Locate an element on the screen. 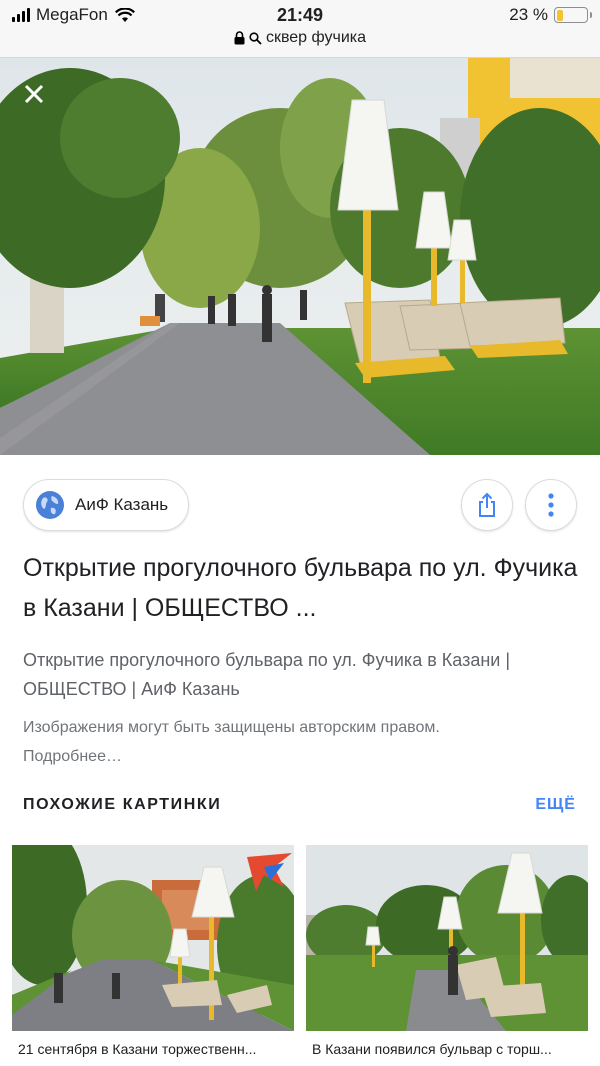 This screenshot has height=1066, width=600. source-chip: АиФ Казань is located at coordinates (106, 505).